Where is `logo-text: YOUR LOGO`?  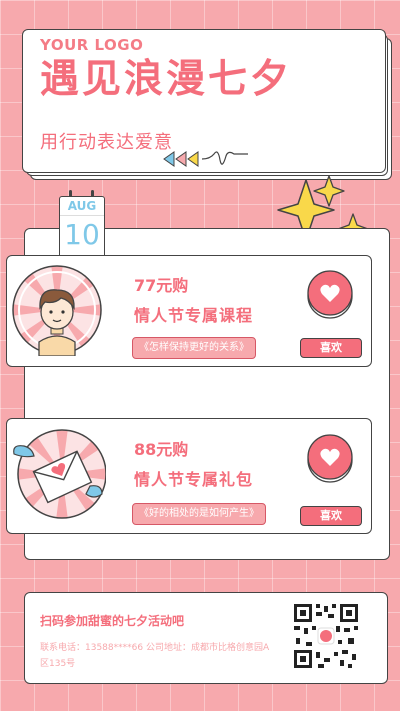 logo-text: YOUR LOGO is located at coordinates (92, 45).